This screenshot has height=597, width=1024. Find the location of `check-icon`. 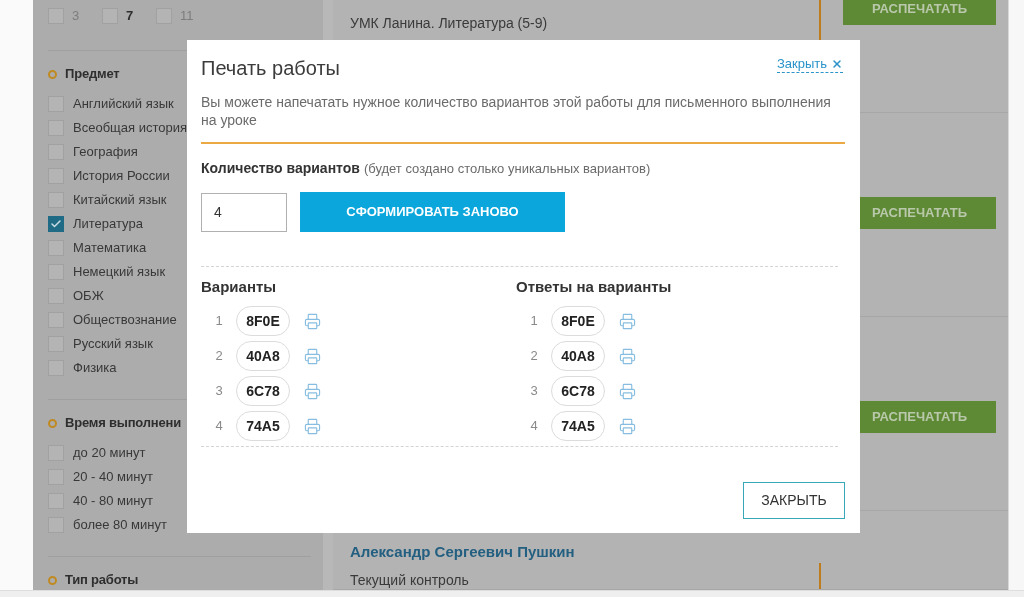

check-icon is located at coordinates (56, 224).